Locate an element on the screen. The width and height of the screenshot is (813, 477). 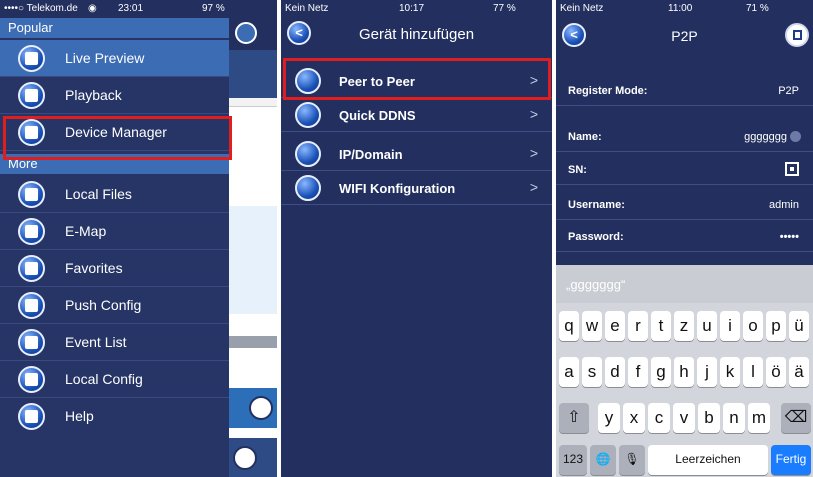
key-row-4: 123 🌐 🎙 Leerzeichen Fertig is located at coordinates (684, 460).